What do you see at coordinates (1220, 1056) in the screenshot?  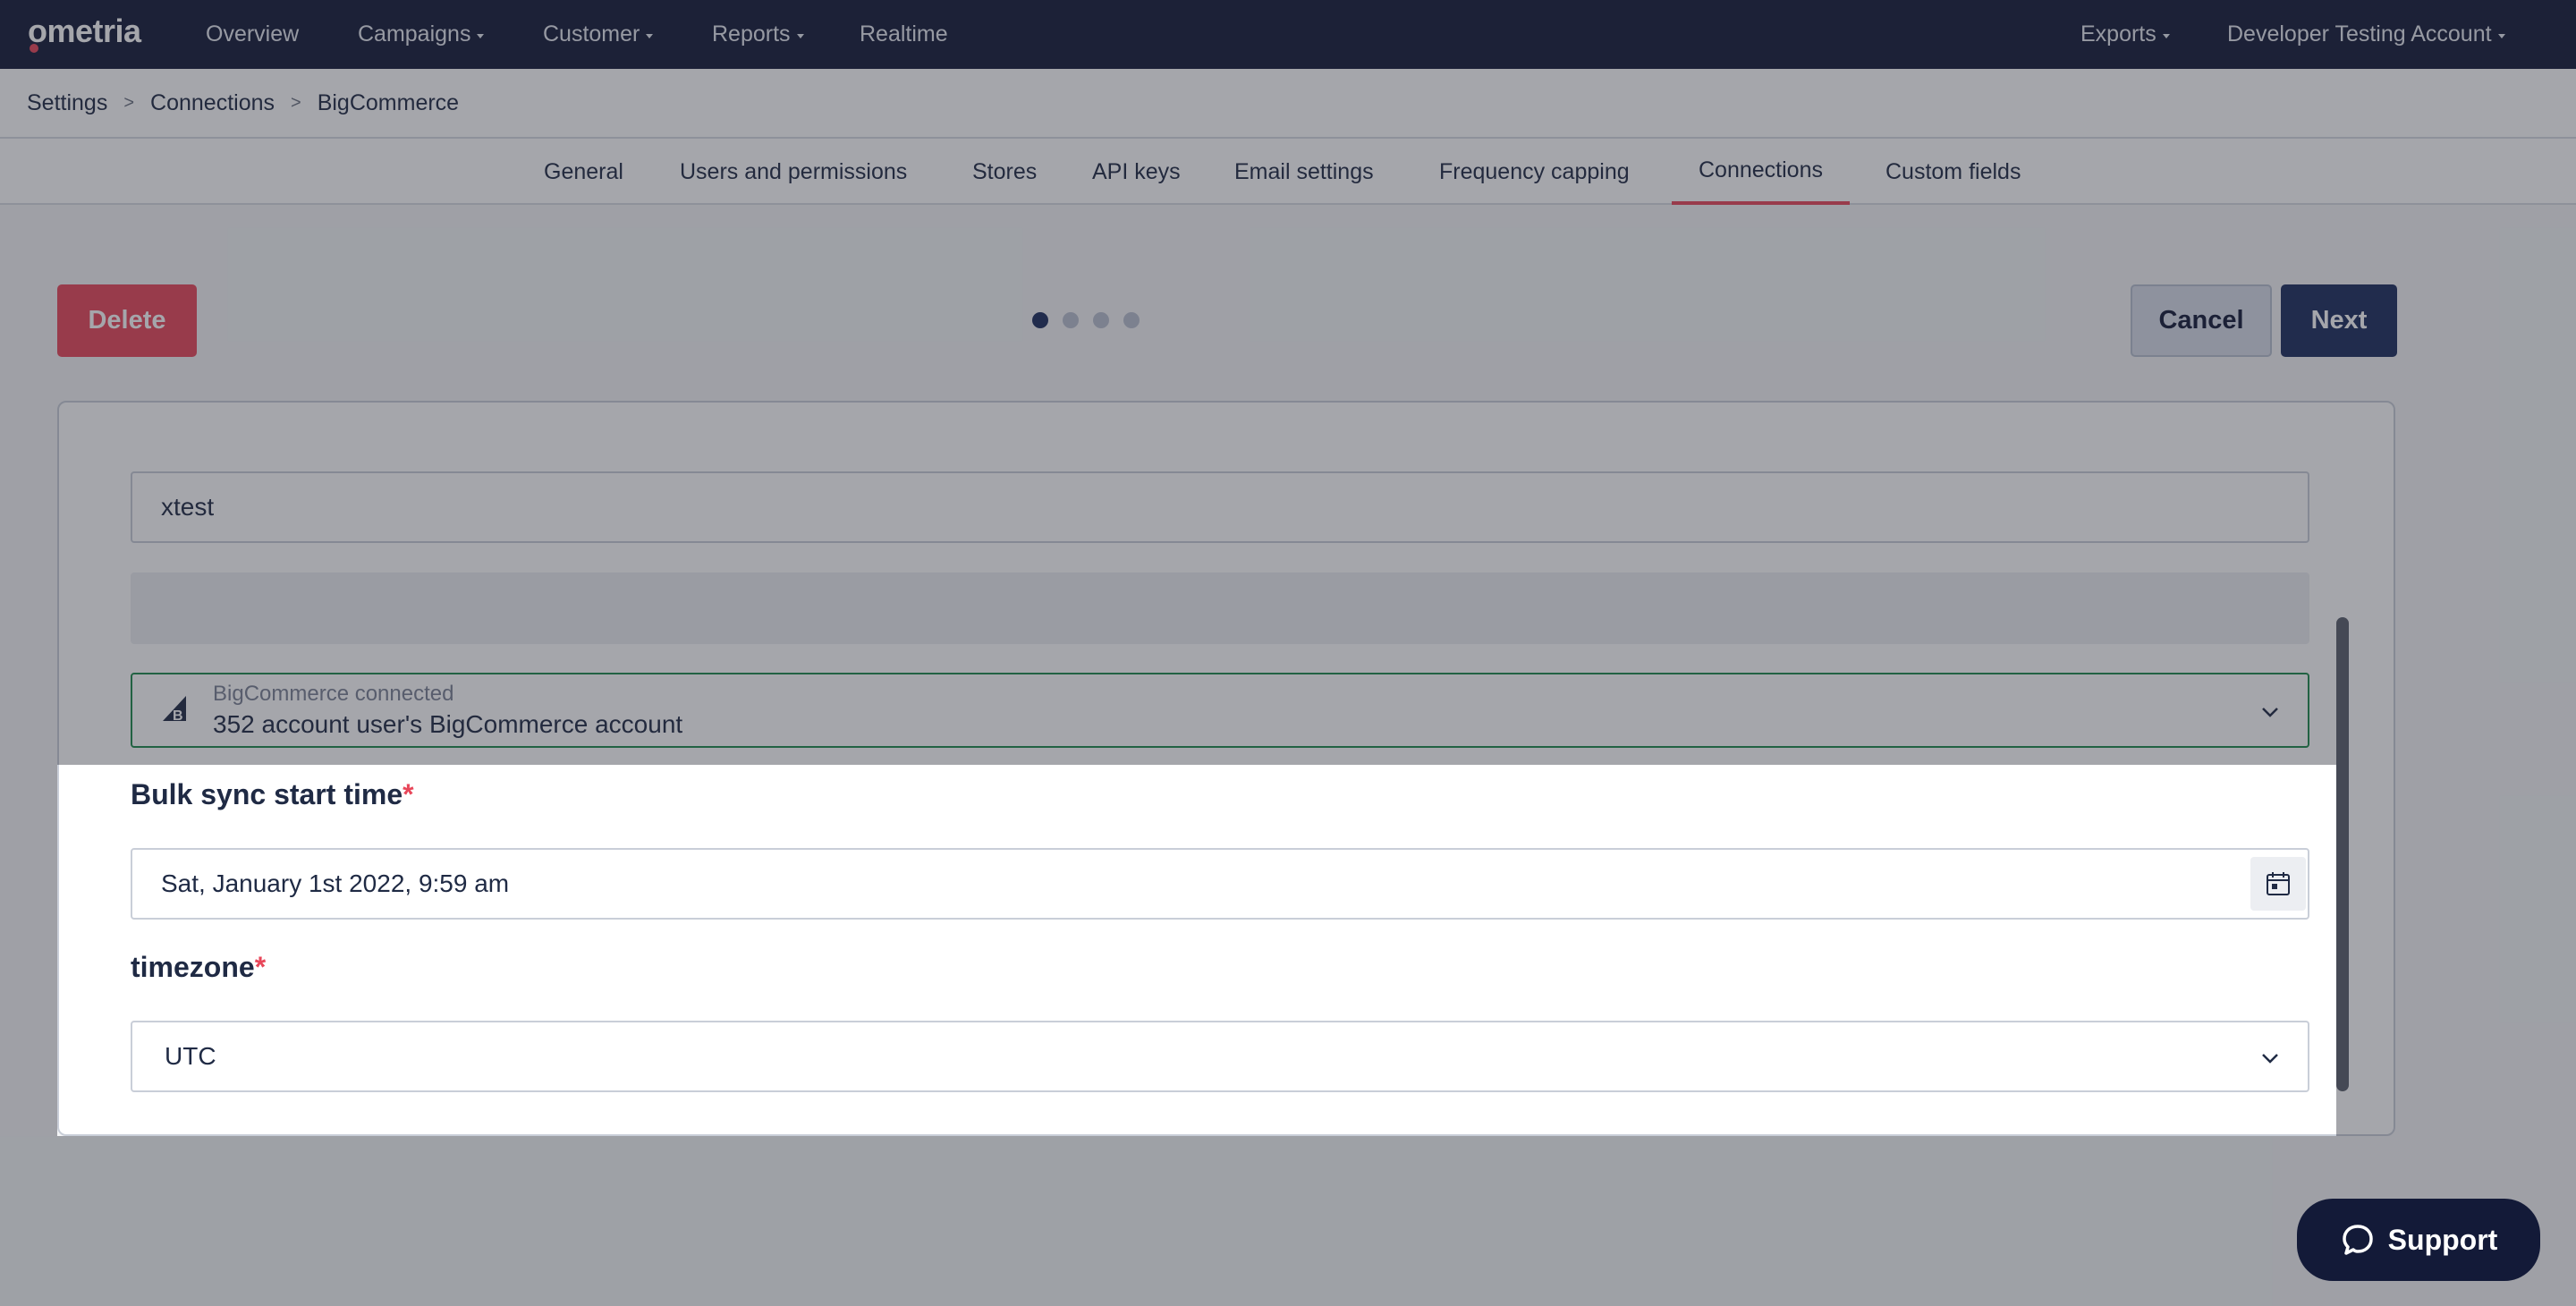 I see `timezone-select: UTC` at bounding box center [1220, 1056].